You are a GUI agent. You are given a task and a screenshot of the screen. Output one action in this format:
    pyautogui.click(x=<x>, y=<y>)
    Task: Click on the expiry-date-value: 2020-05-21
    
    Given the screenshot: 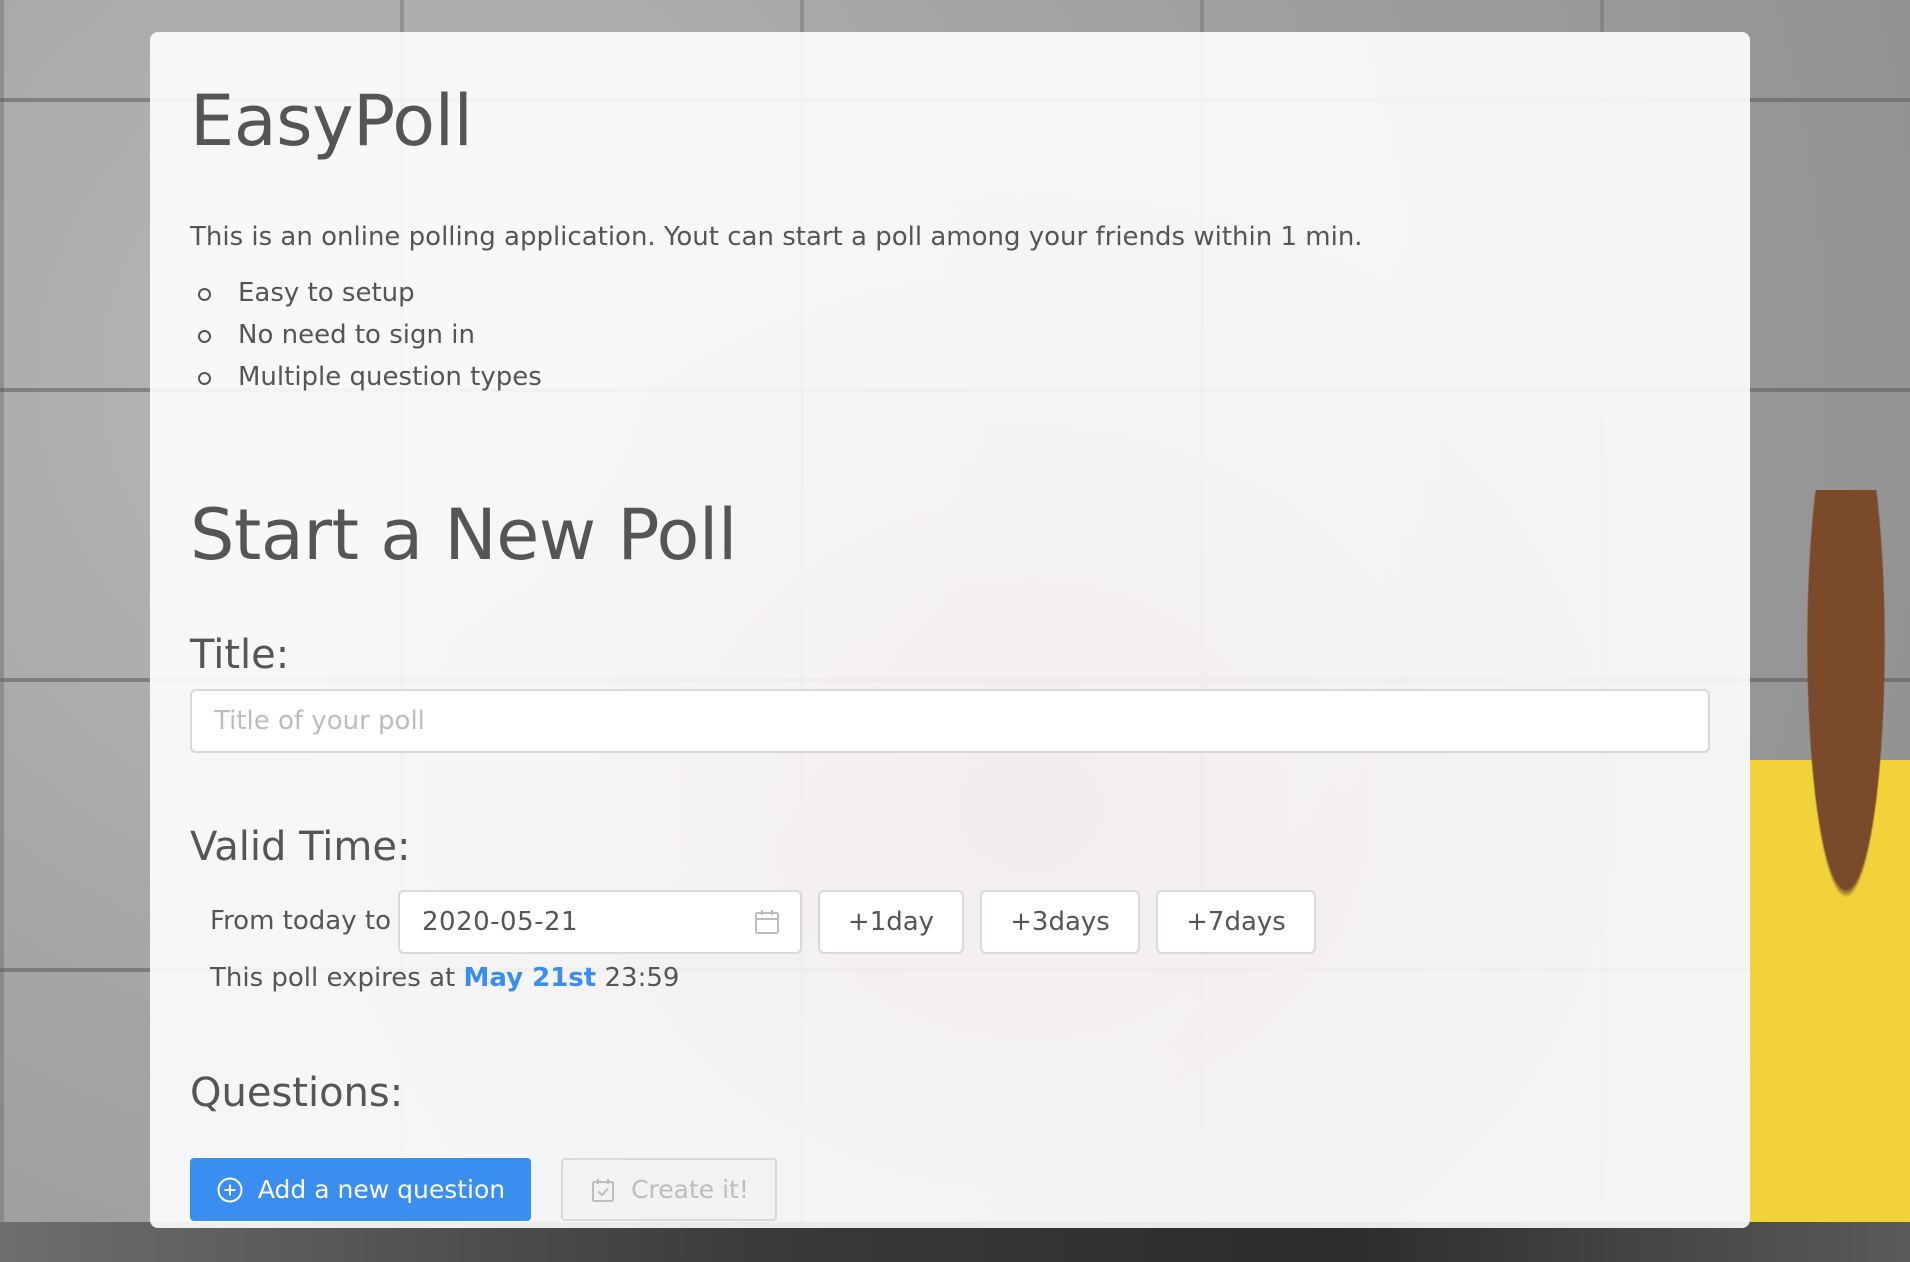 What is the action you would take?
    pyautogui.click(x=500, y=922)
    